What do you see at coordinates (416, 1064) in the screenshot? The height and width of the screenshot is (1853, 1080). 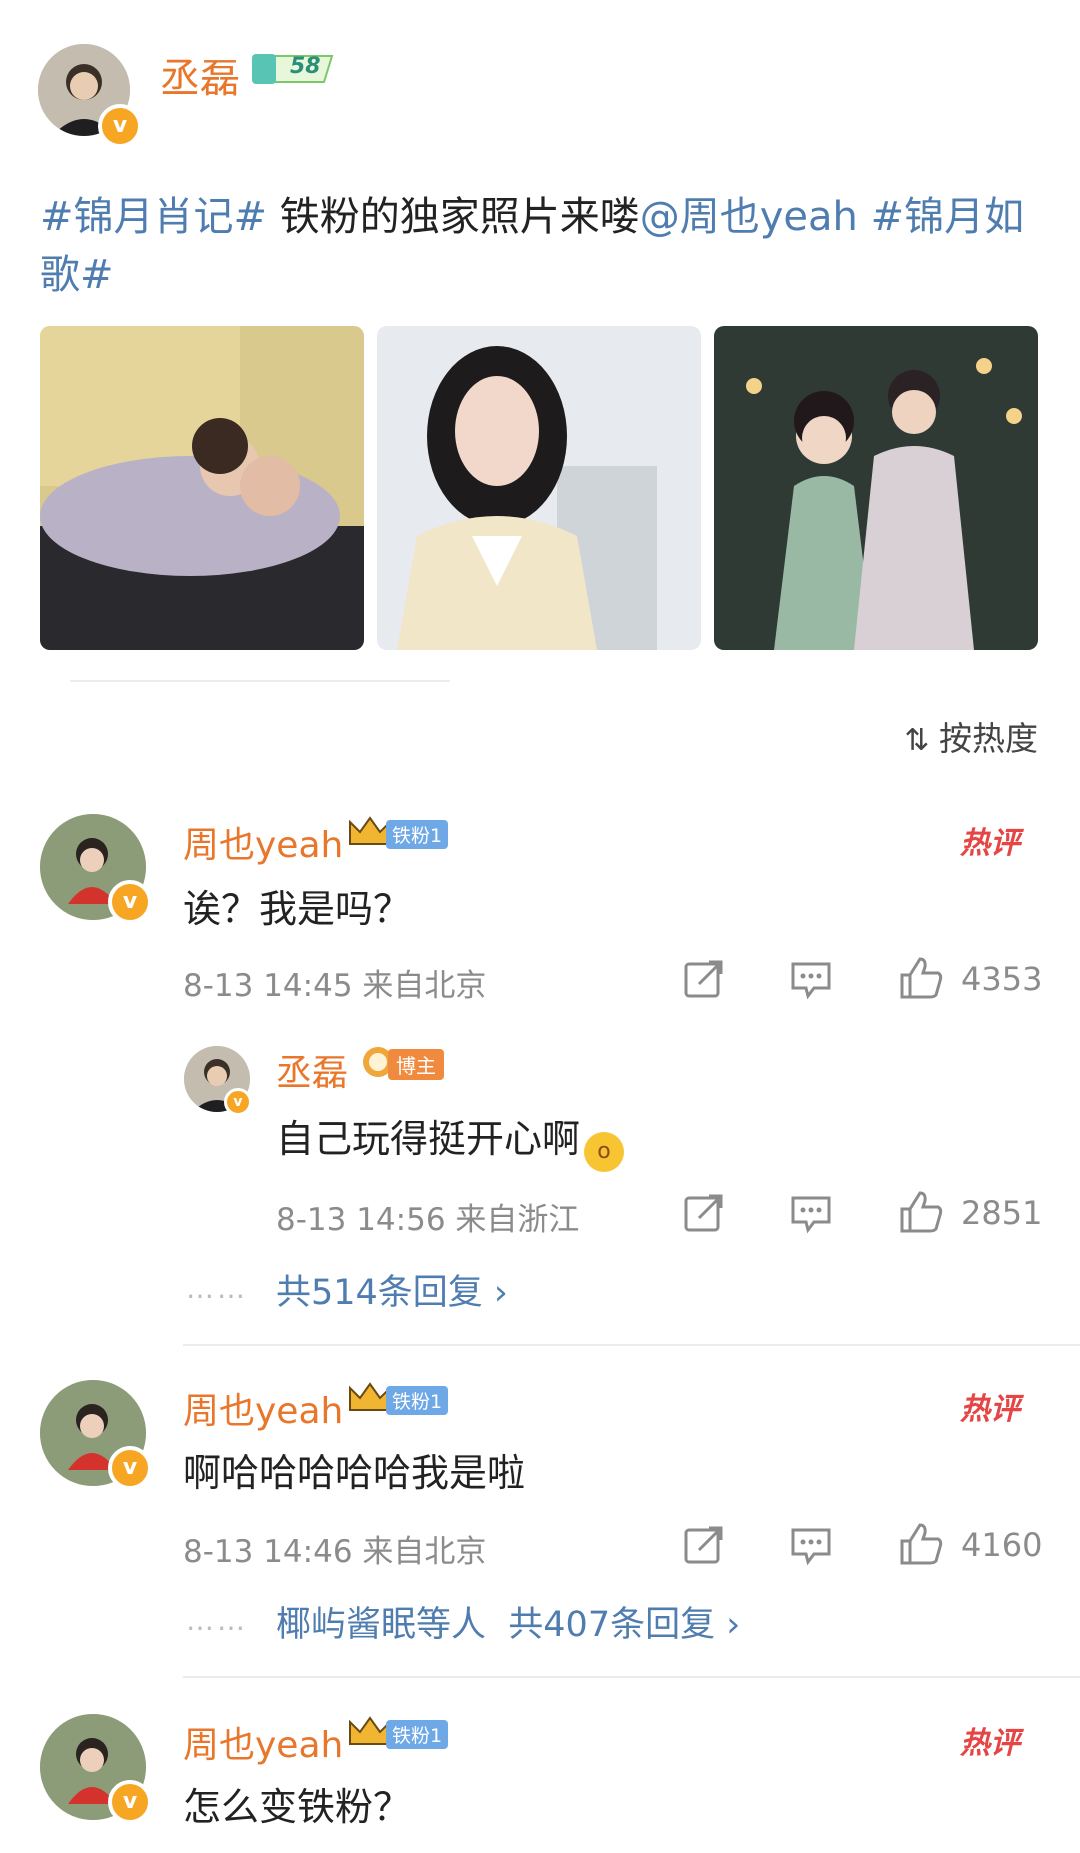 I see `author-badge-label: 博主` at bounding box center [416, 1064].